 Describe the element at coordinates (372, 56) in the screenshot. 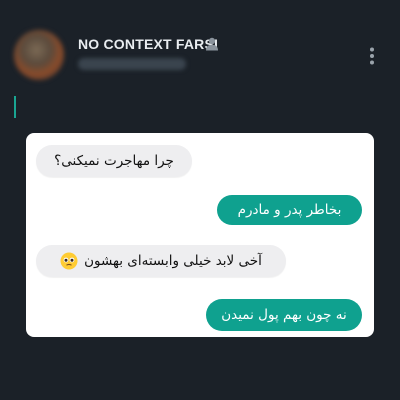

I see `more-options-icon` at that location.